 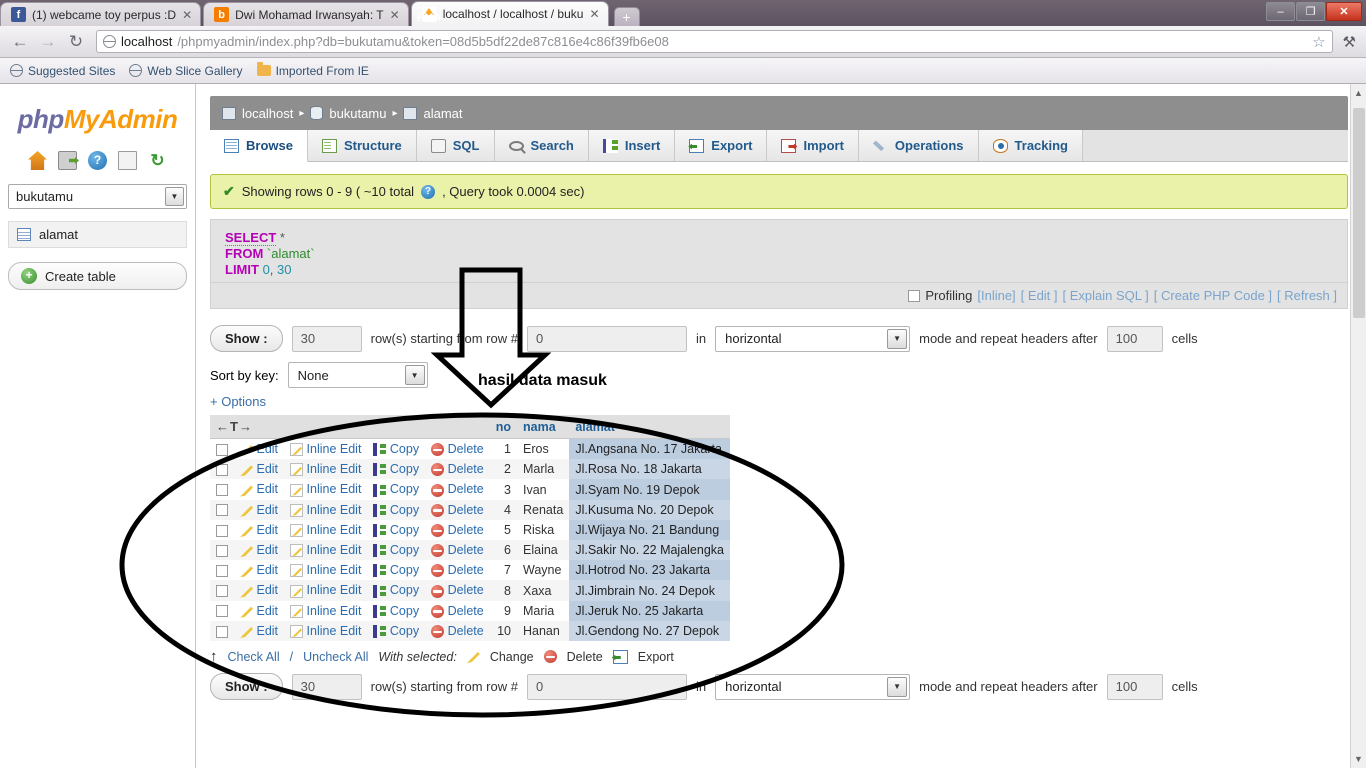 What do you see at coordinates (1039, 295) in the screenshot?
I see `profiling-edit-link: [ Edit ]` at bounding box center [1039, 295].